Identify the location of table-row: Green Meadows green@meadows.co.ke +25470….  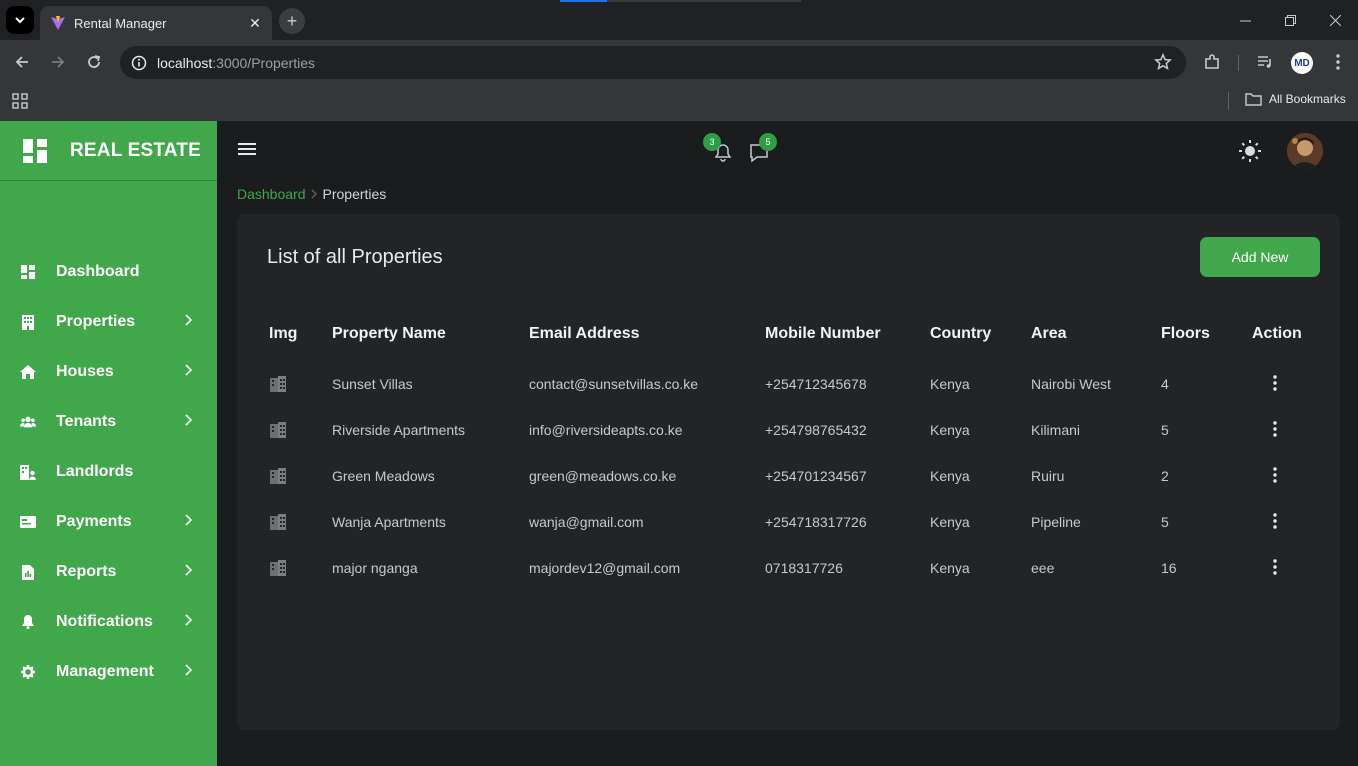
(788, 477).